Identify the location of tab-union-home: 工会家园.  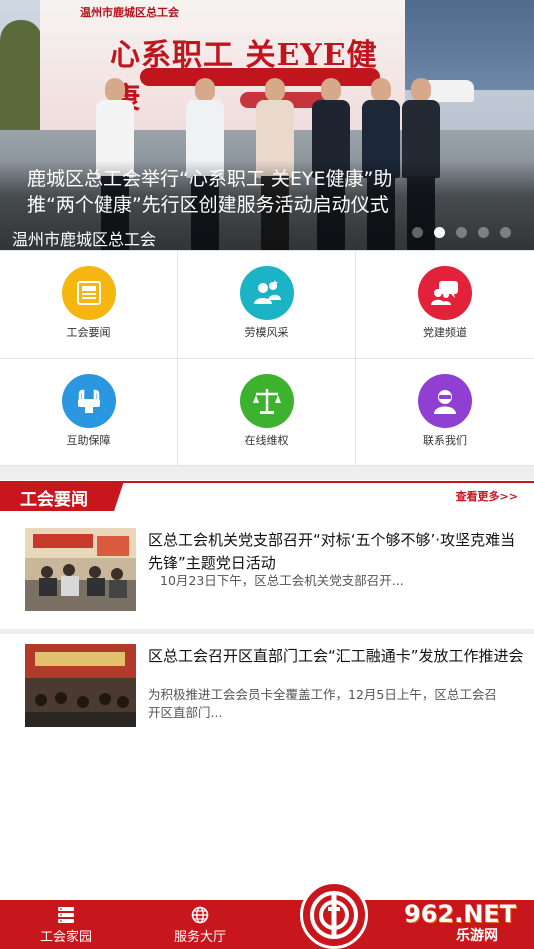
(66, 924).